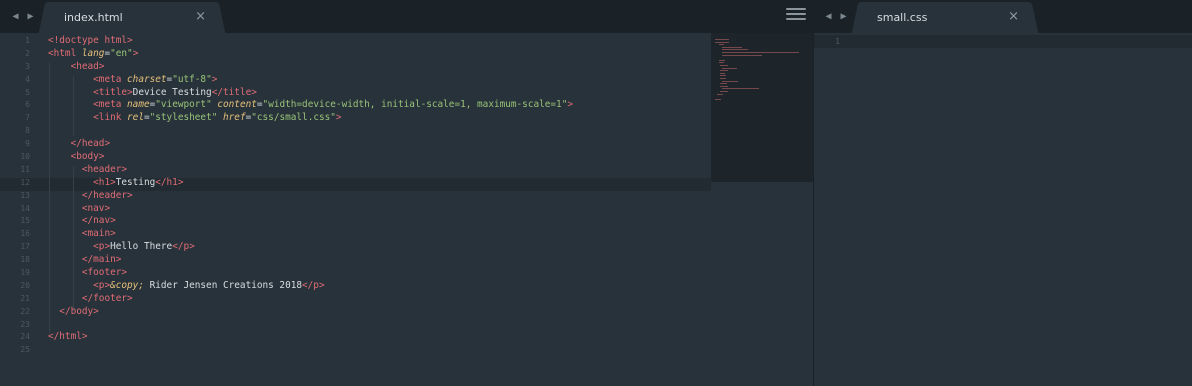 This screenshot has width=1192, height=386. Describe the element at coordinates (25, 324) in the screenshot. I see `line-number: 23` at that location.